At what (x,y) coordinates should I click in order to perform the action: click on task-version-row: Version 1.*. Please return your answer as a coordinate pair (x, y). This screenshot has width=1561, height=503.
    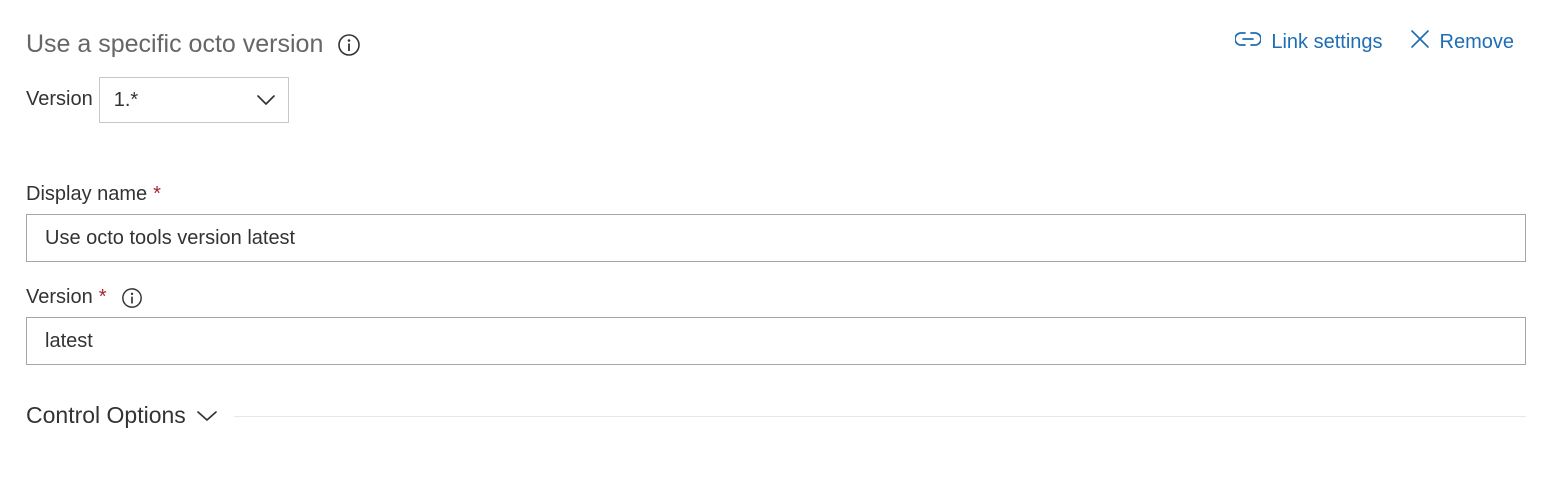
    Looking at the image, I should click on (157, 100).